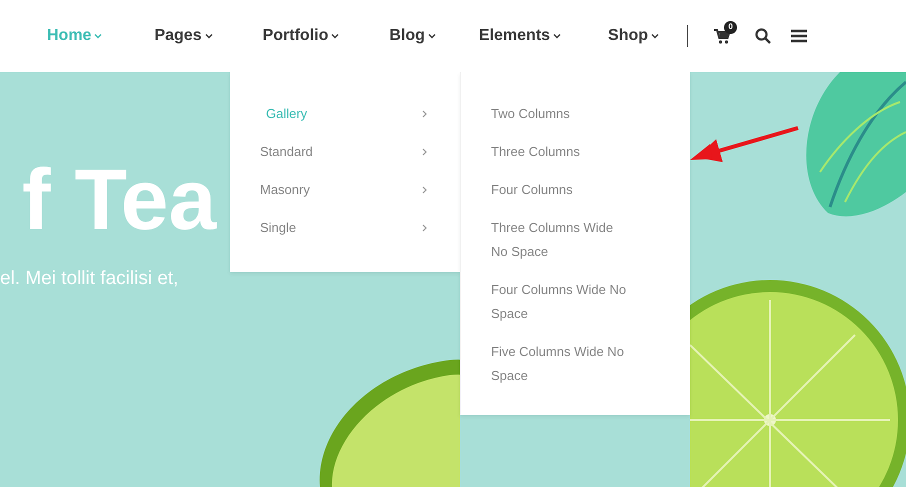 This screenshot has width=906, height=487. I want to click on submenu-item: Four Columns, so click(575, 190).